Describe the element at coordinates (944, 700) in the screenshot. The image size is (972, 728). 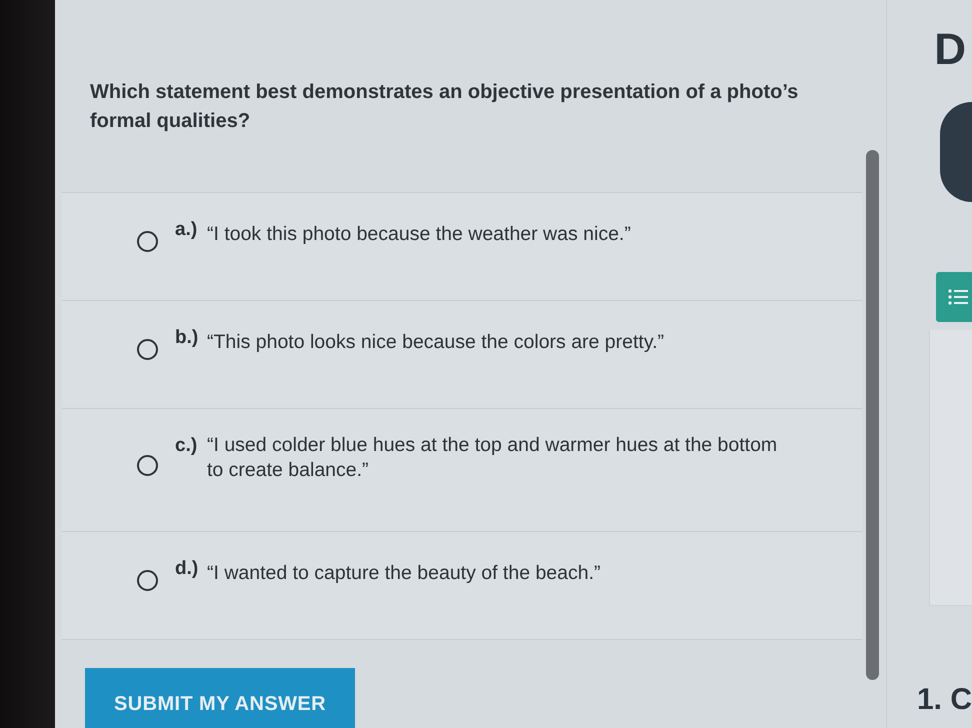
I see `question-number: 1. C` at that location.